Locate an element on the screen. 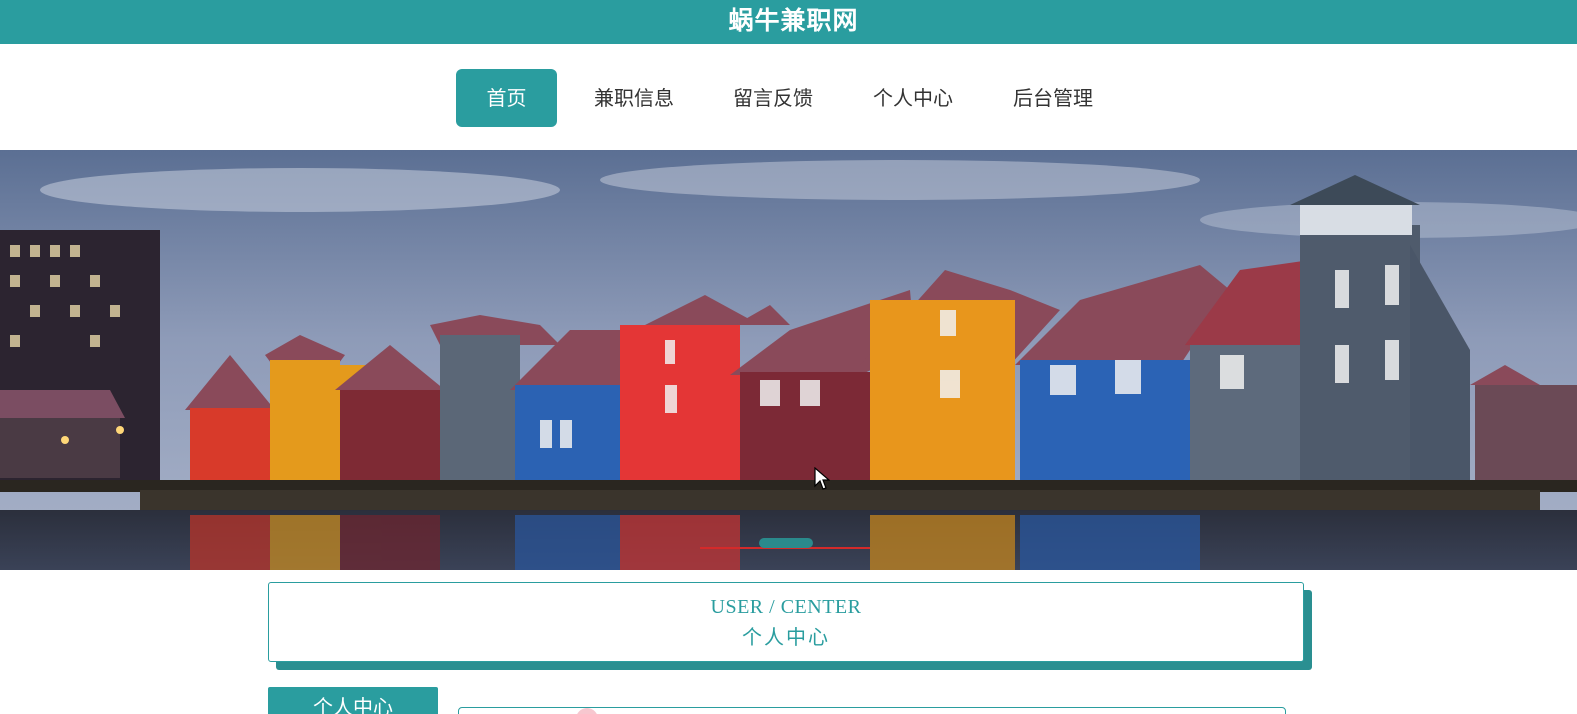 The width and height of the screenshot is (1577, 714). mouse-cursor-icon is located at coordinates (822, 478).